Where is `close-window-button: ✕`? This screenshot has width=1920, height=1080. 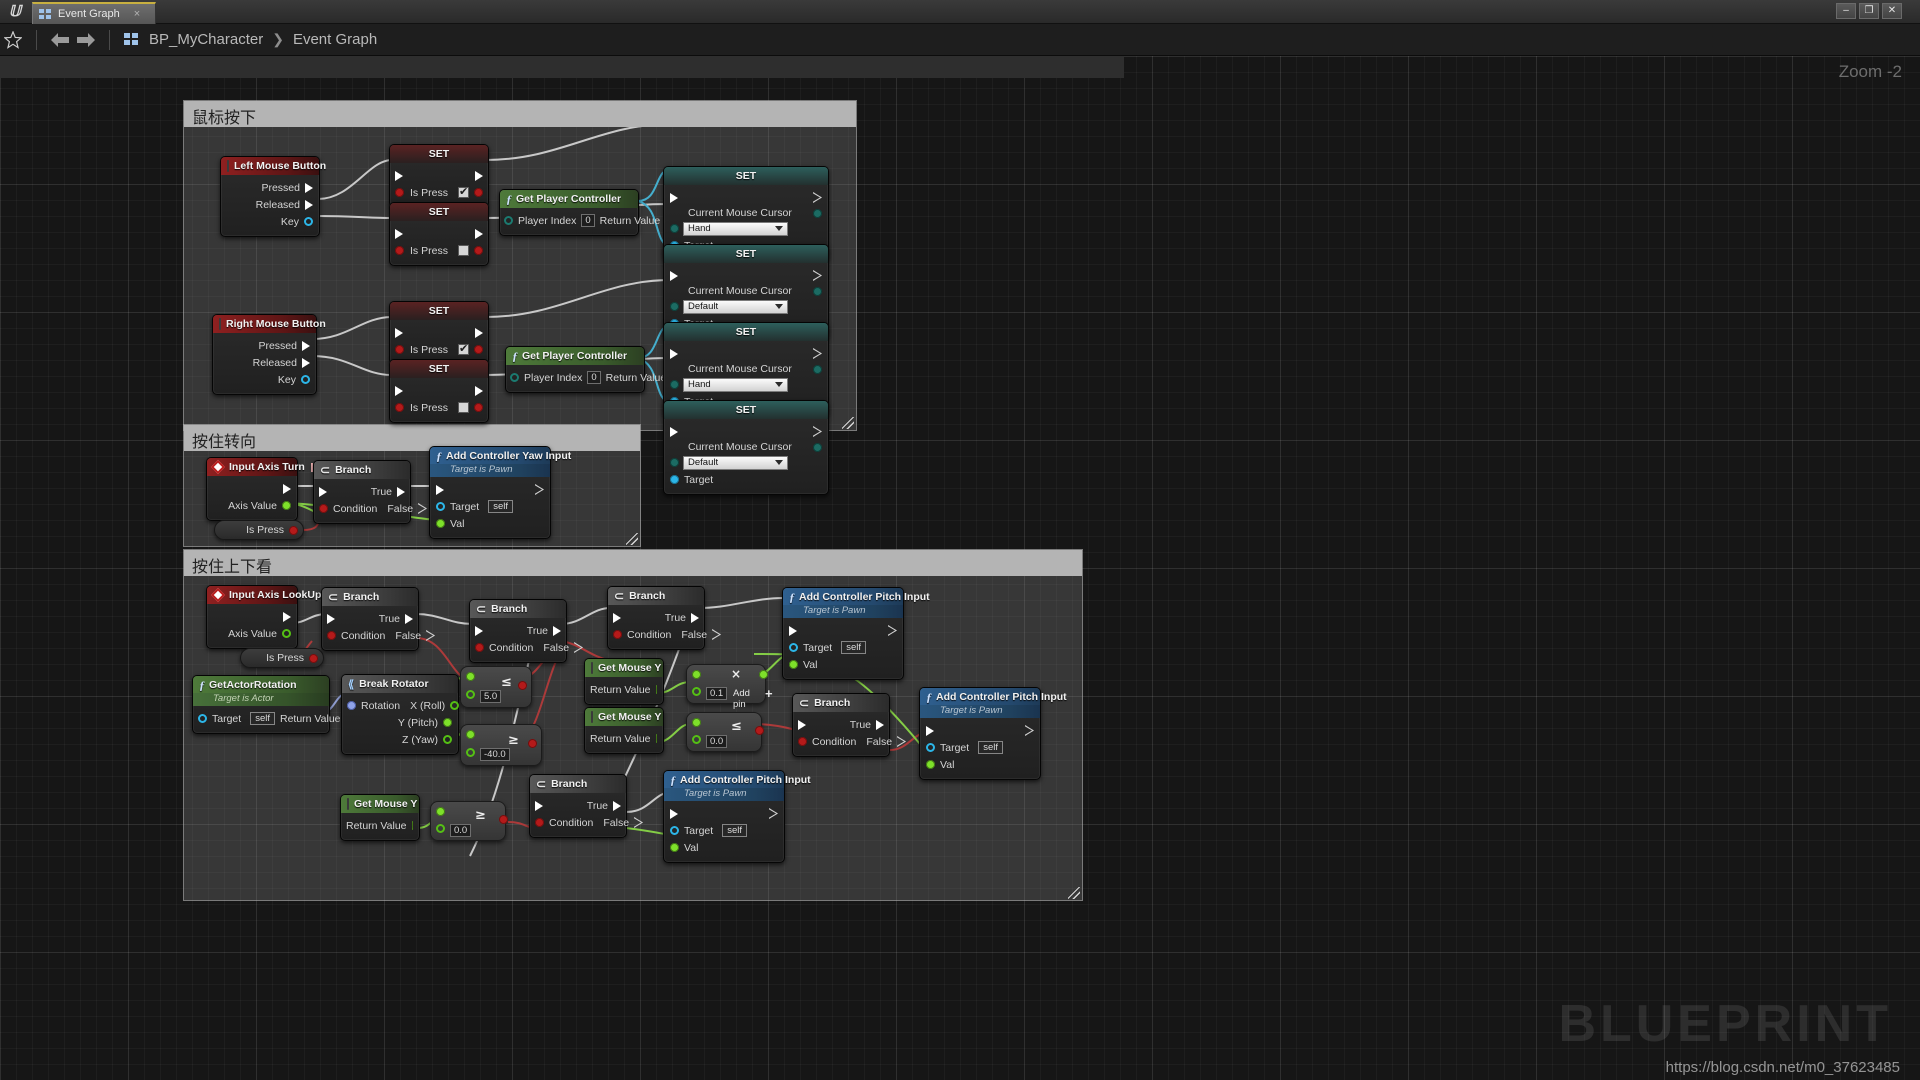
close-window-button: ✕ is located at coordinates (1892, 11).